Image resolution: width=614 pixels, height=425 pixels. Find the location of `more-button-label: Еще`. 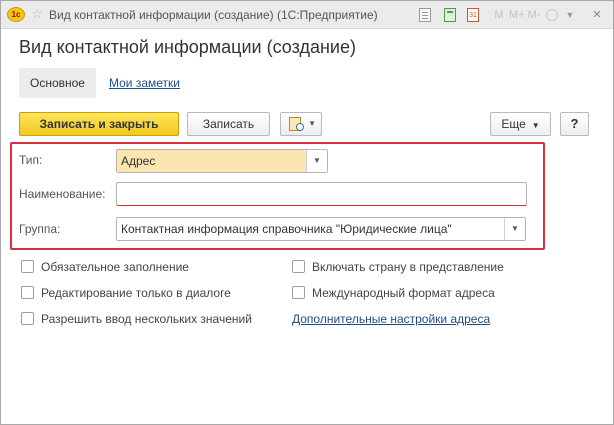

more-button-label: Еще is located at coordinates (513, 124).